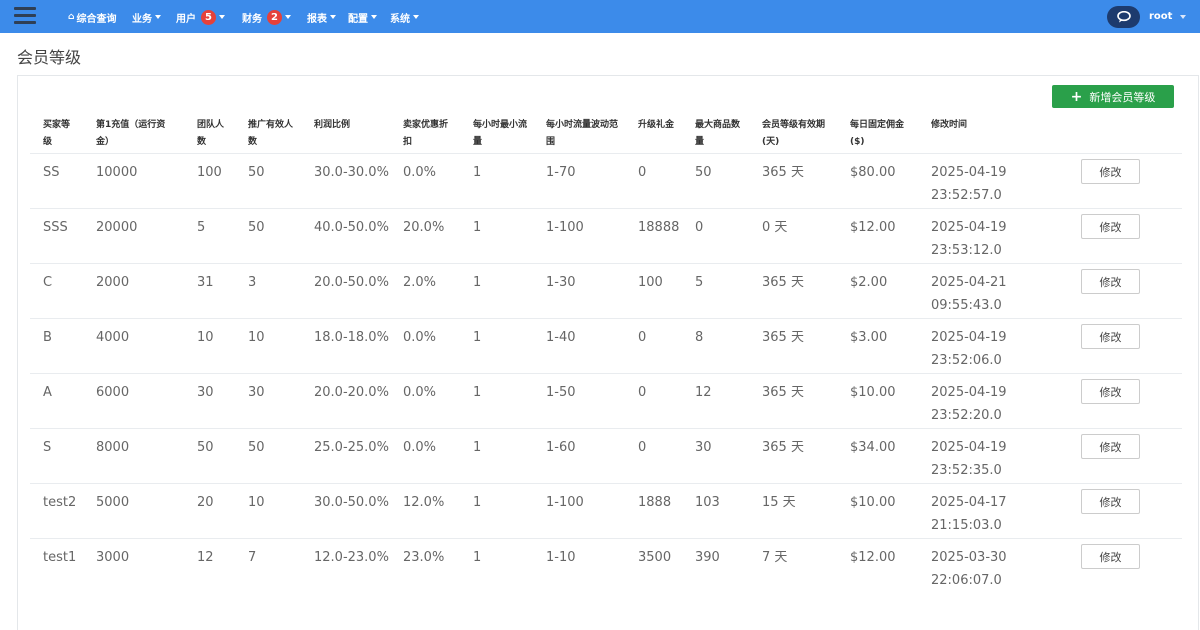 This screenshot has height=630, width=1200. I want to click on column-header-line: 修改时间, so click(949, 125).